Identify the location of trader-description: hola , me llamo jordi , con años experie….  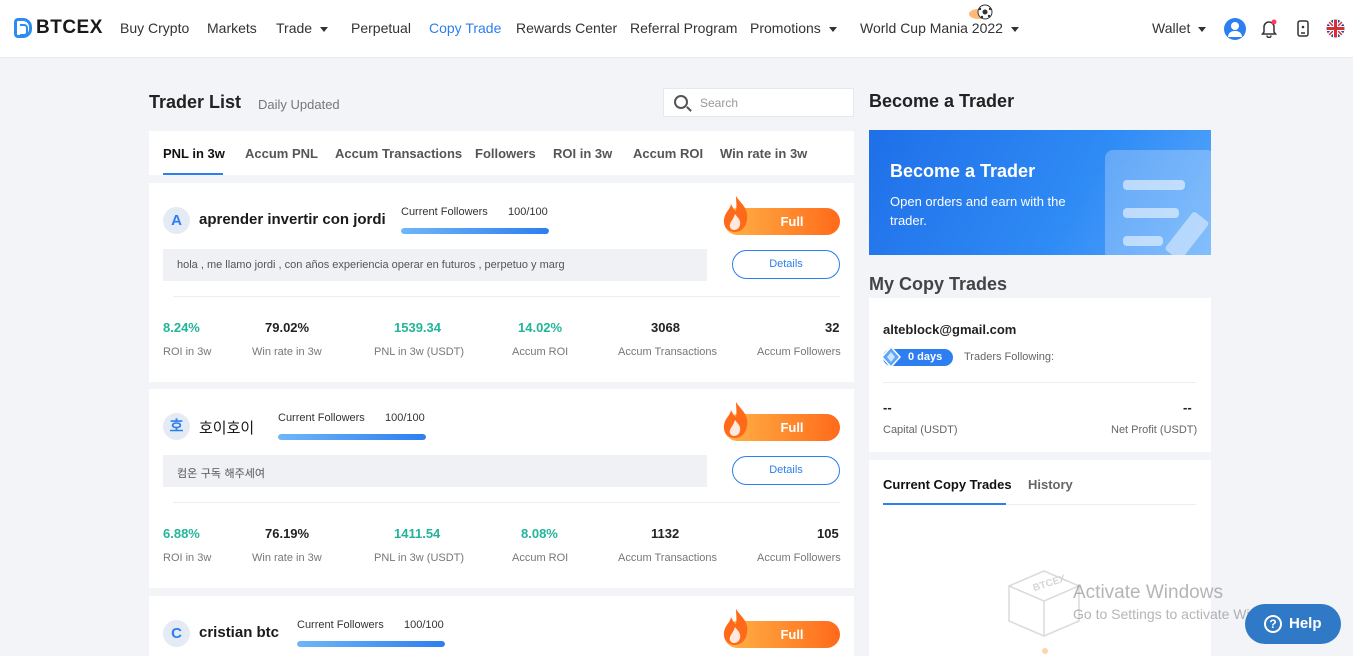
(435, 265).